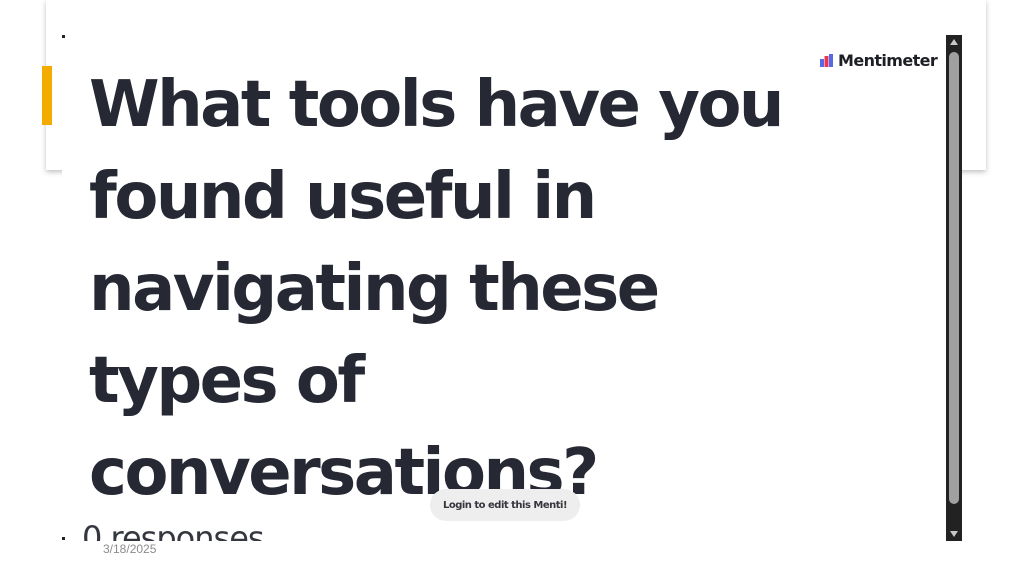 The width and height of the screenshot is (1024, 576). I want to click on chevron-down-icon, so click(954, 534).